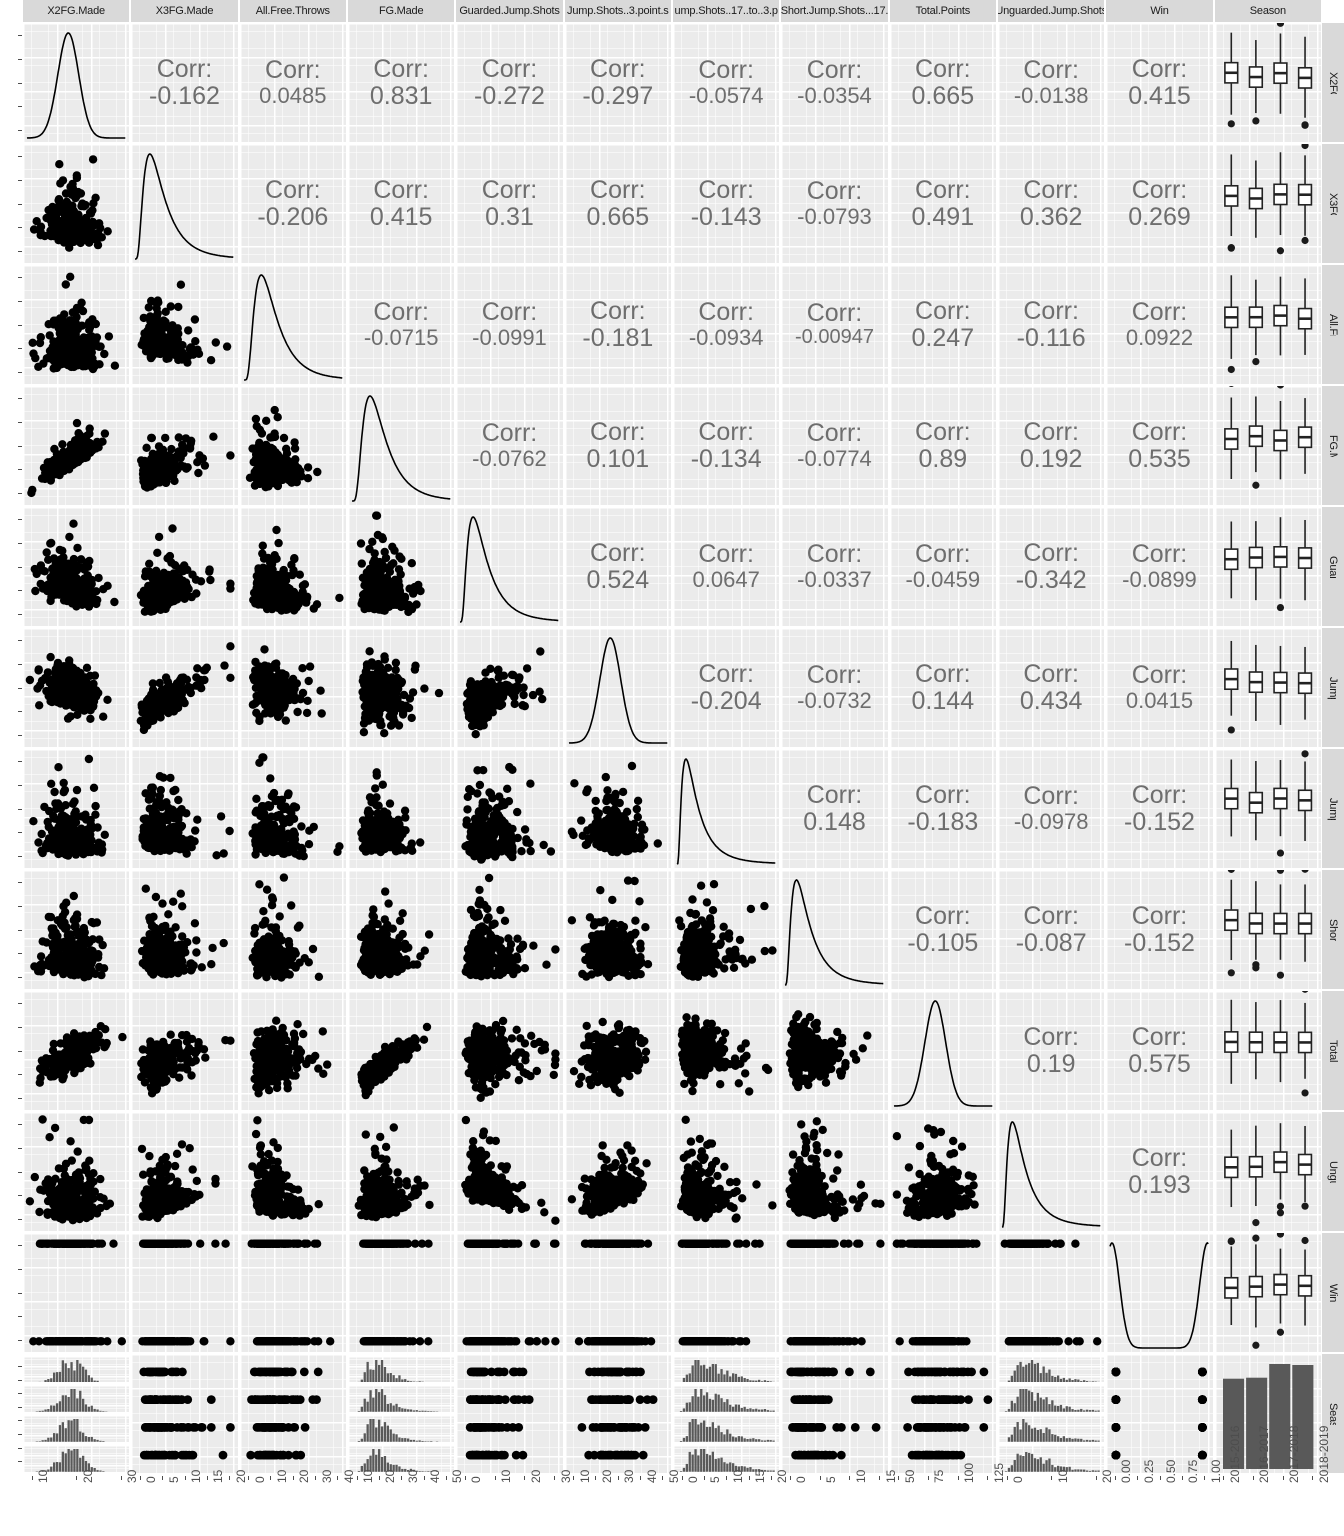 The image size is (1344, 1536). I want to click on axis-tick-label: 2016-2017, so click(1264, 1454).